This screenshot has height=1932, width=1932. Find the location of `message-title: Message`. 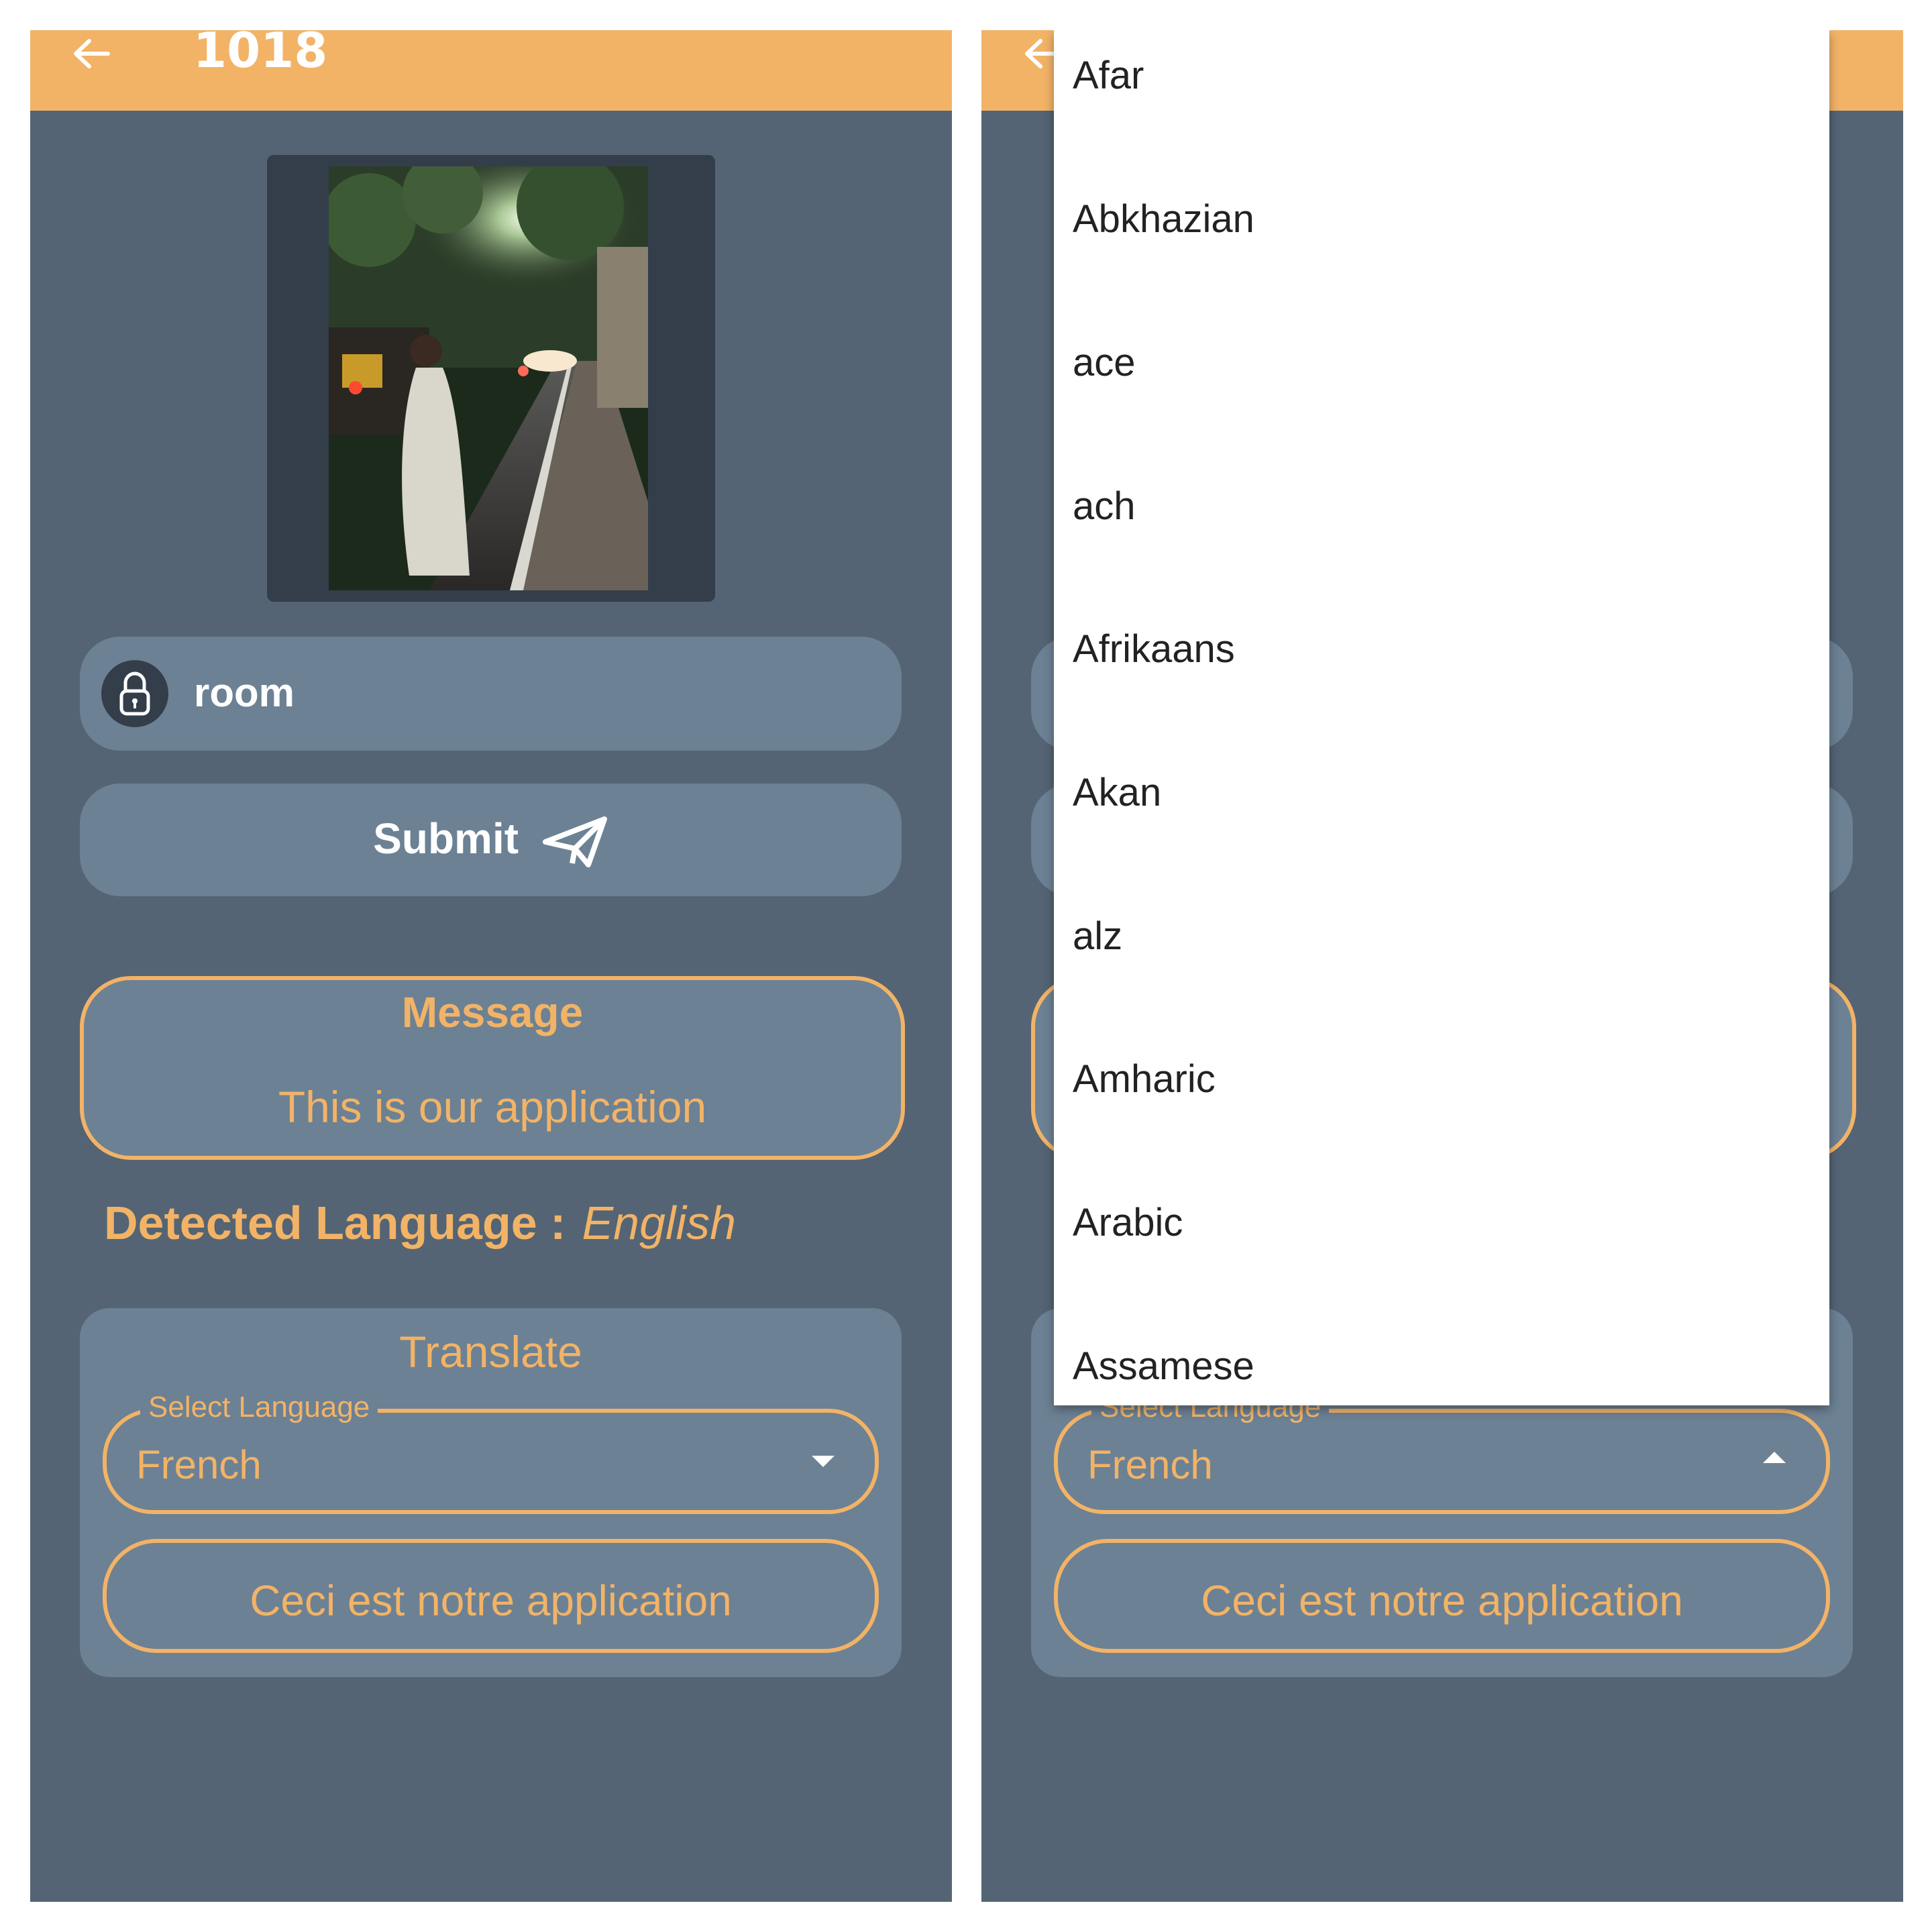

message-title: Message is located at coordinates (492, 1012).